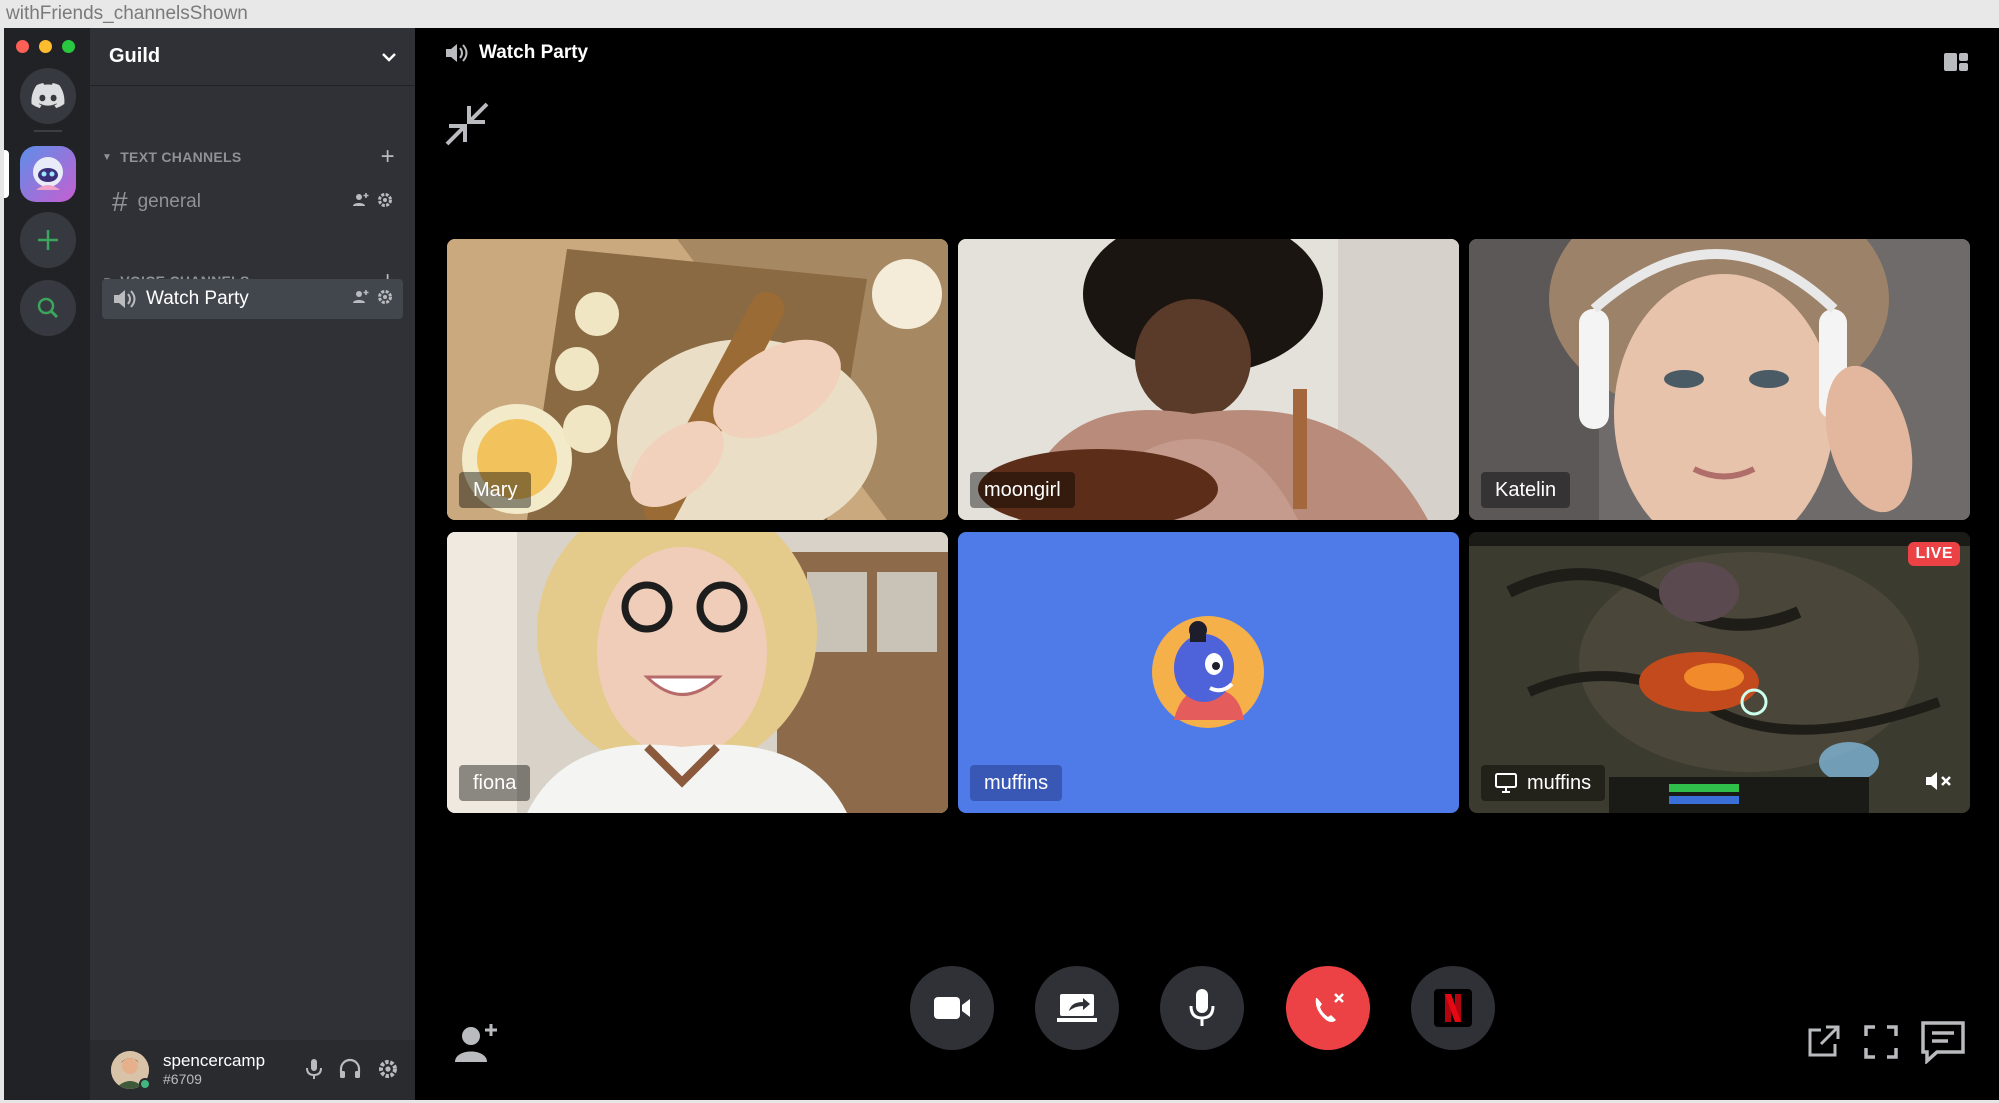  I want to click on disconnect-button, so click(1328, 1008).